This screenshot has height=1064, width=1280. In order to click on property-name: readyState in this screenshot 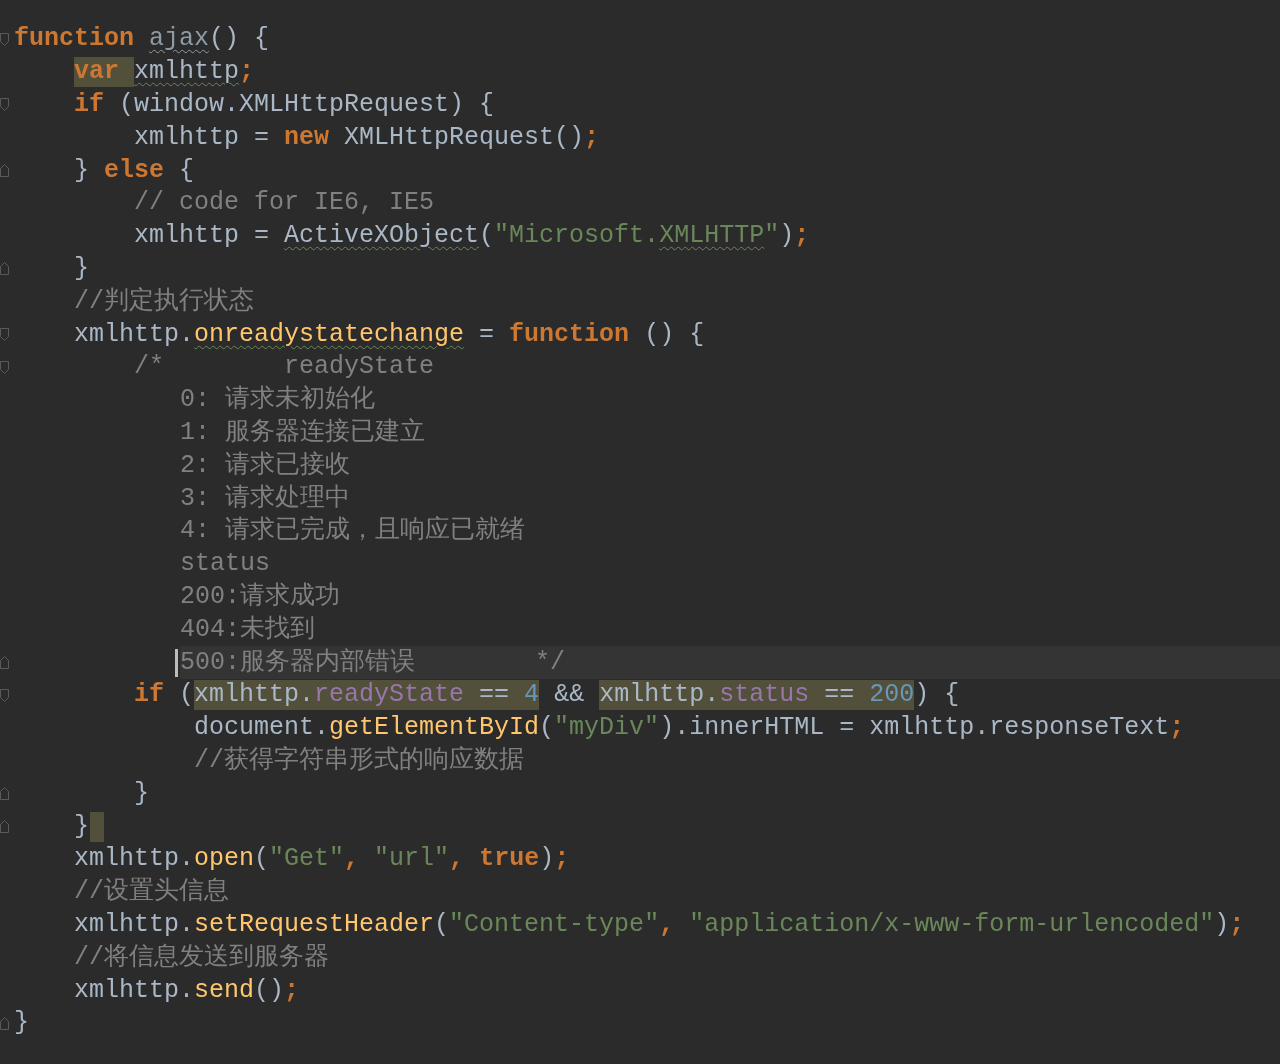, I will do `click(389, 695)`.